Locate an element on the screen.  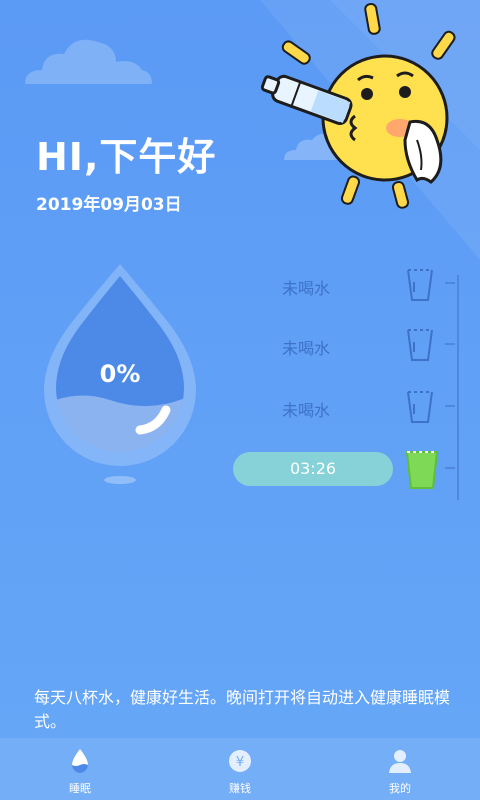
nav-item-sleep: 睡眠 is located at coordinates (80, 769).